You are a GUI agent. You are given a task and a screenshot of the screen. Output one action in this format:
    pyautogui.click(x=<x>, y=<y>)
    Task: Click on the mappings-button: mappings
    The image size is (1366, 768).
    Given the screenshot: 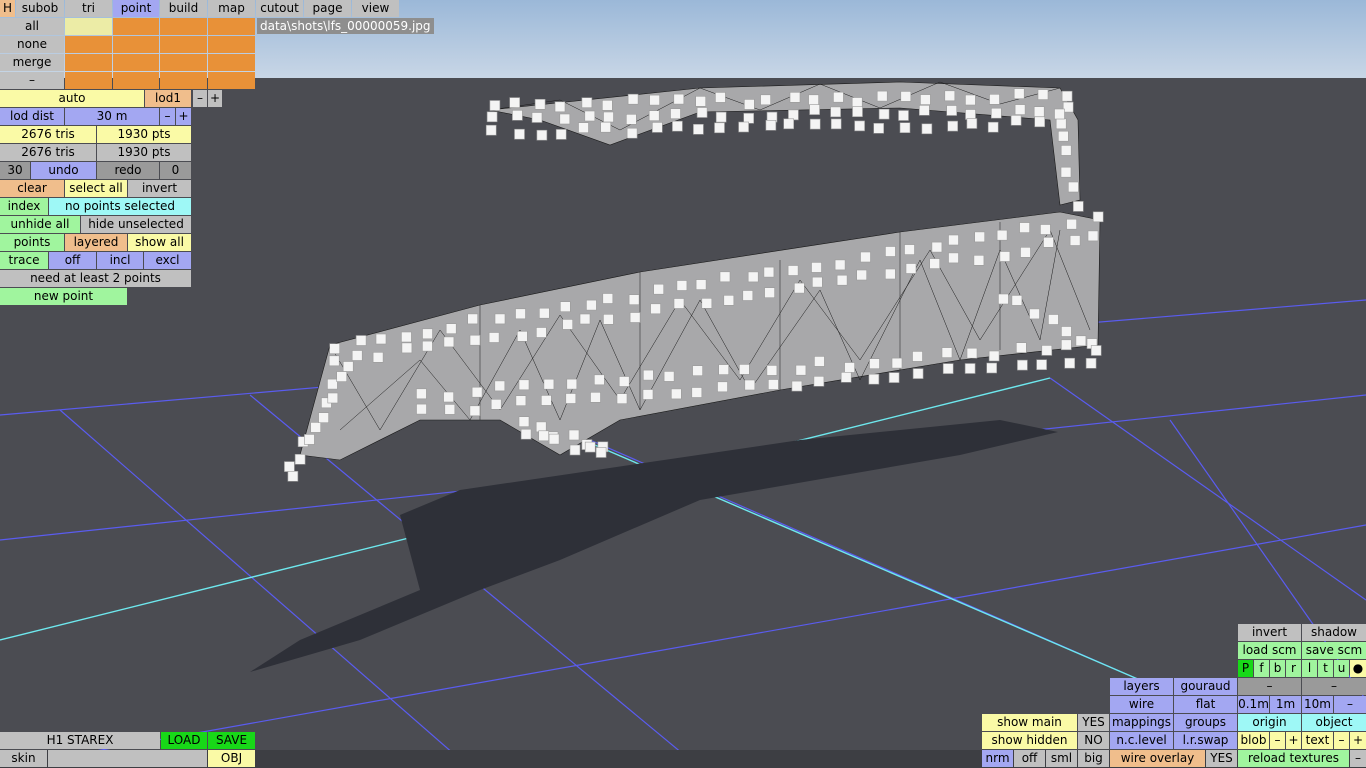 What is the action you would take?
    pyautogui.click(x=1141, y=722)
    